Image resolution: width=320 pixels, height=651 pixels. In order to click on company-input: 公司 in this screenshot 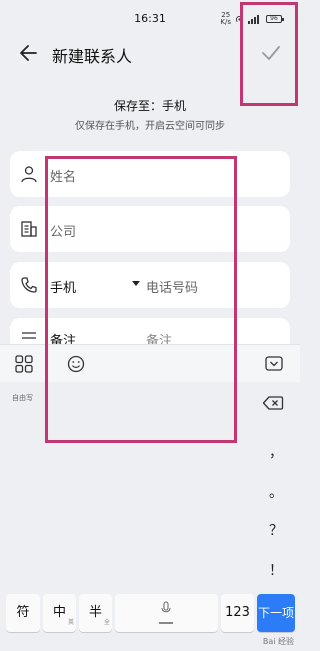, I will do `click(63, 230)`.